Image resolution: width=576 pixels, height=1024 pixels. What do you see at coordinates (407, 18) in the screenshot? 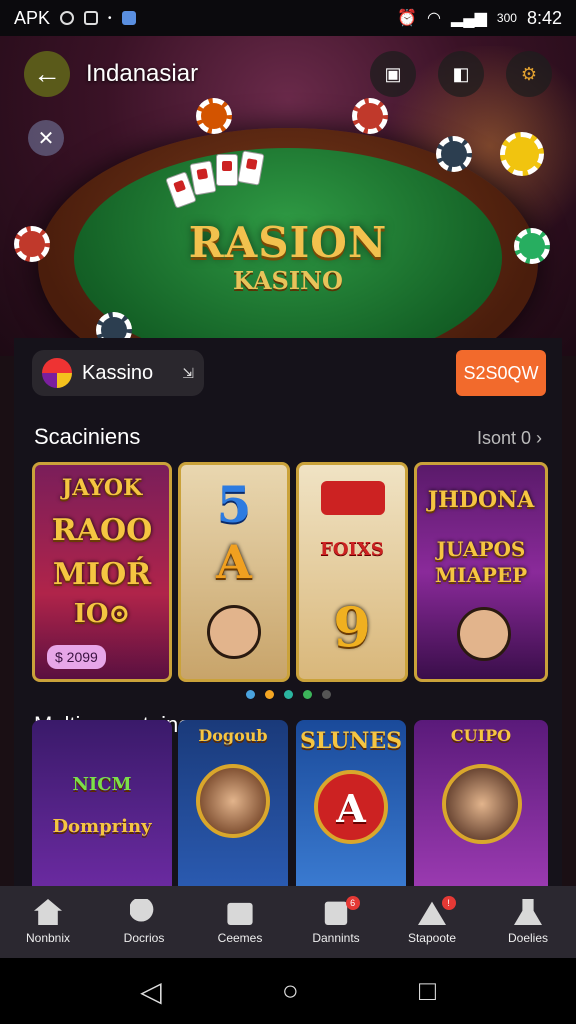
I see `alarm-icon: ⏰` at bounding box center [407, 18].